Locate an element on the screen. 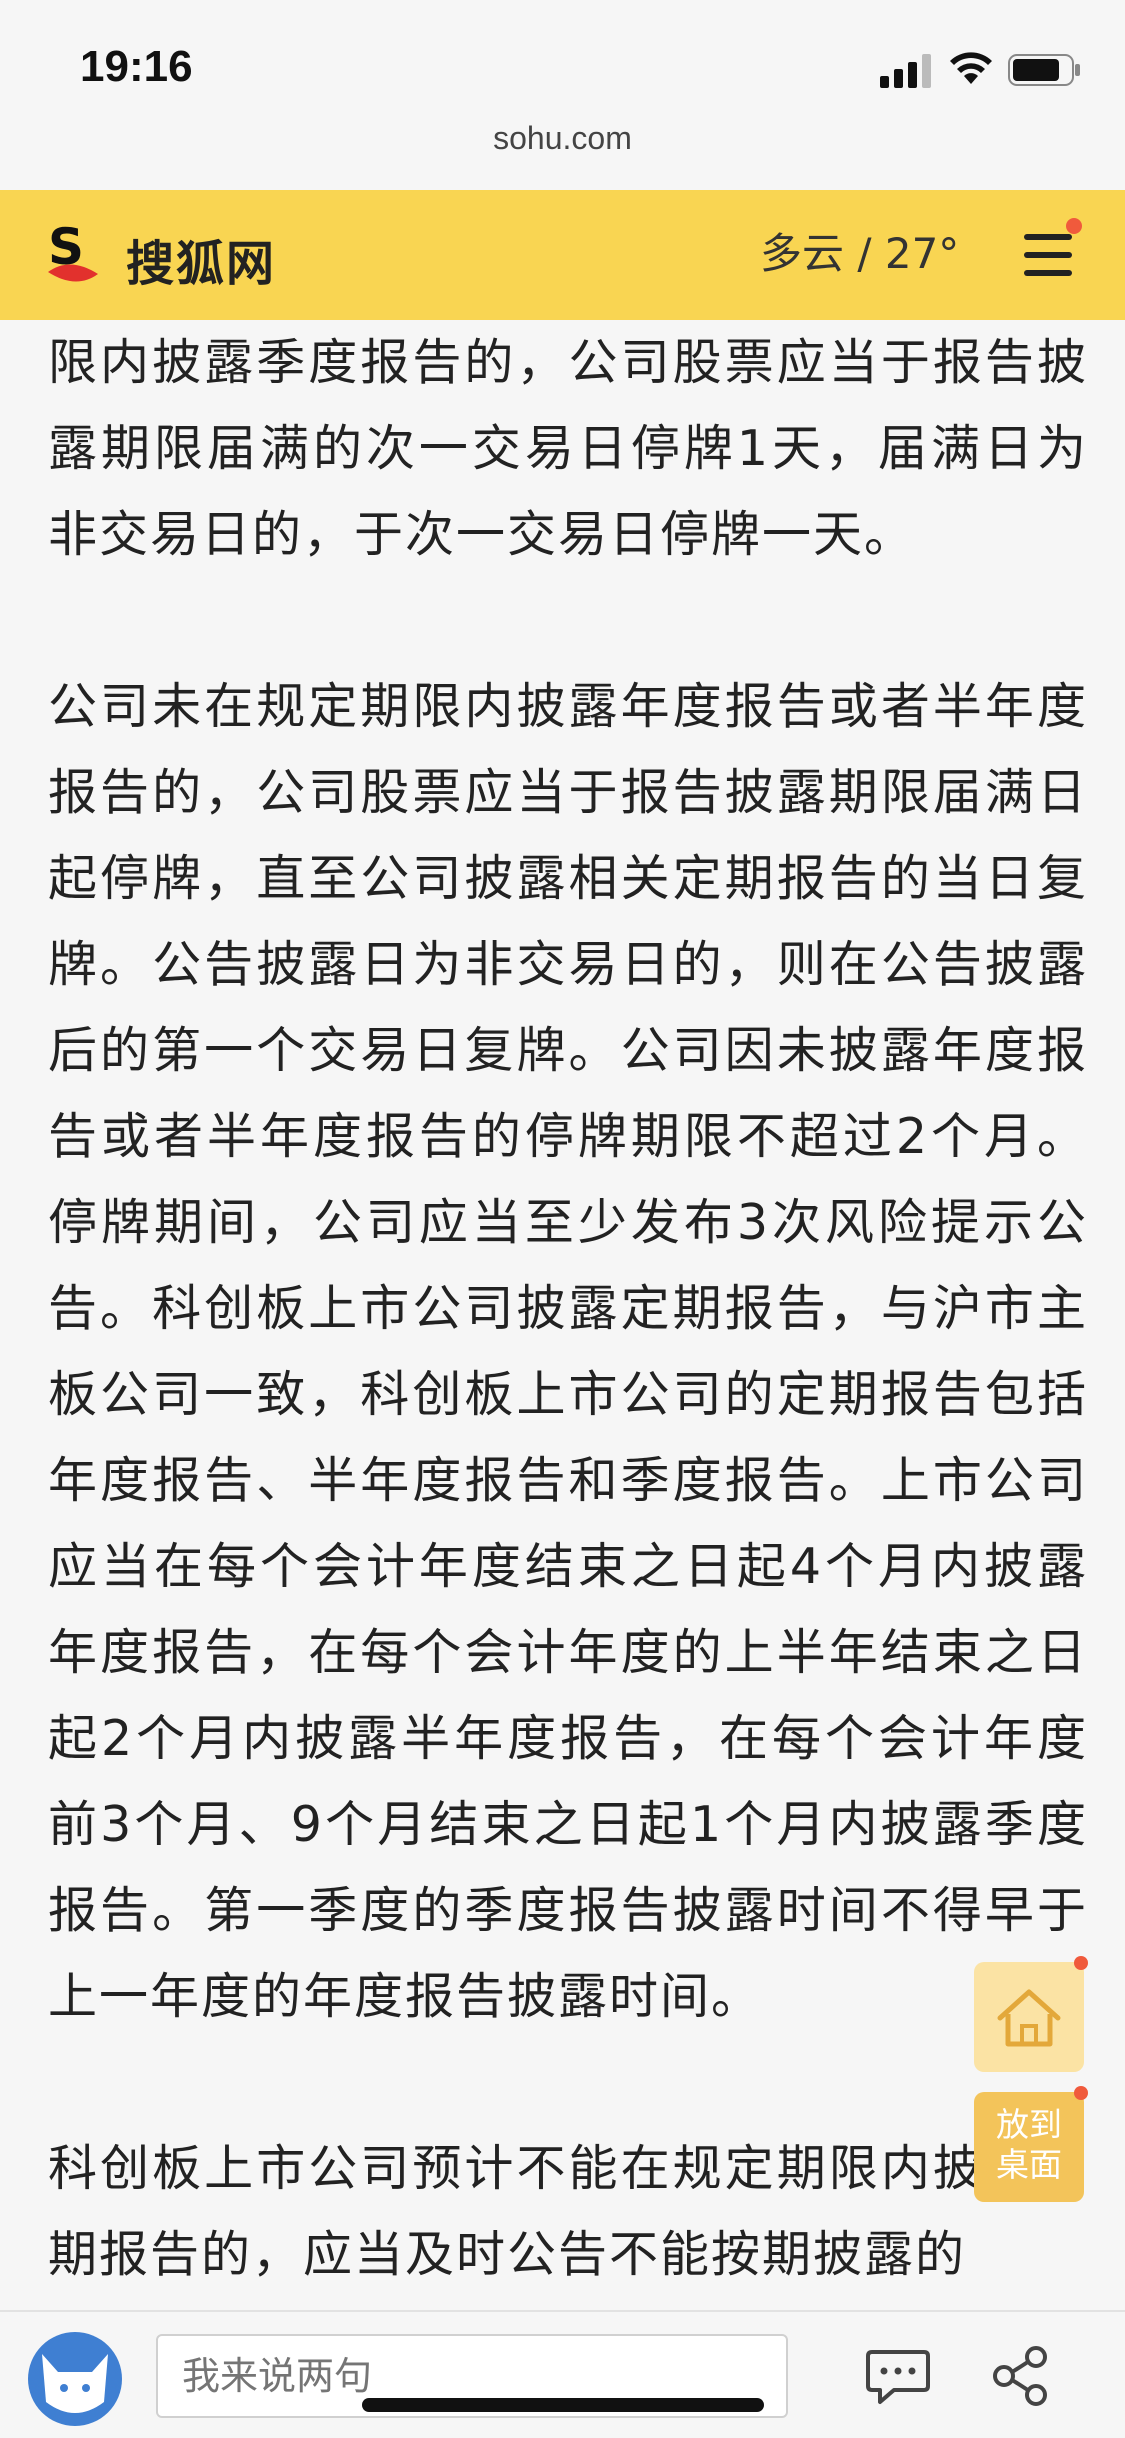 The width and height of the screenshot is (1125, 2438). wifi-icon is located at coordinates (971, 68).